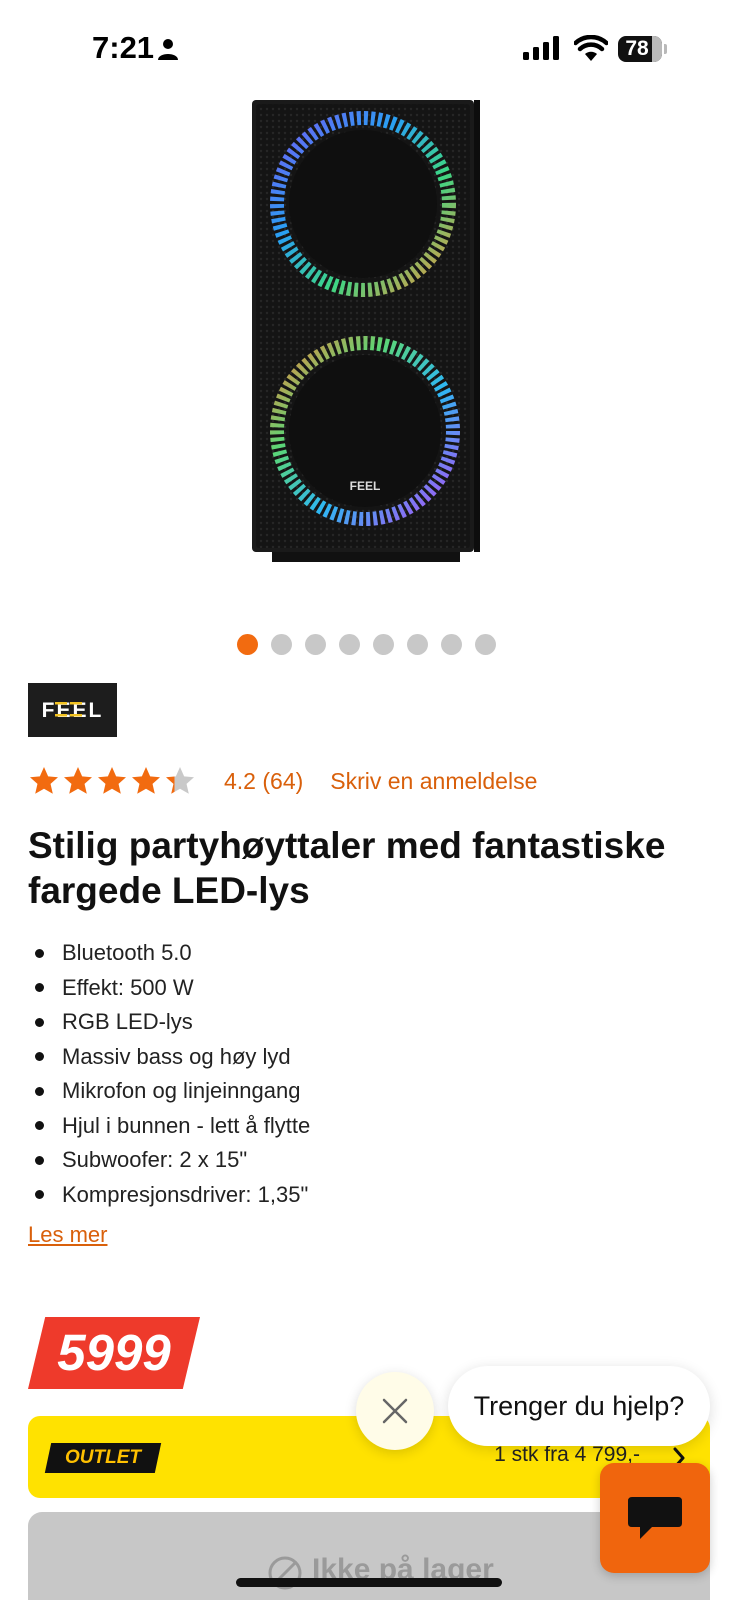 This screenshot has height=1600, width=738. Describe the element at coordinates (263, 781) in the screenshot. I see `rating-value: 4.2 (64)` at that location.